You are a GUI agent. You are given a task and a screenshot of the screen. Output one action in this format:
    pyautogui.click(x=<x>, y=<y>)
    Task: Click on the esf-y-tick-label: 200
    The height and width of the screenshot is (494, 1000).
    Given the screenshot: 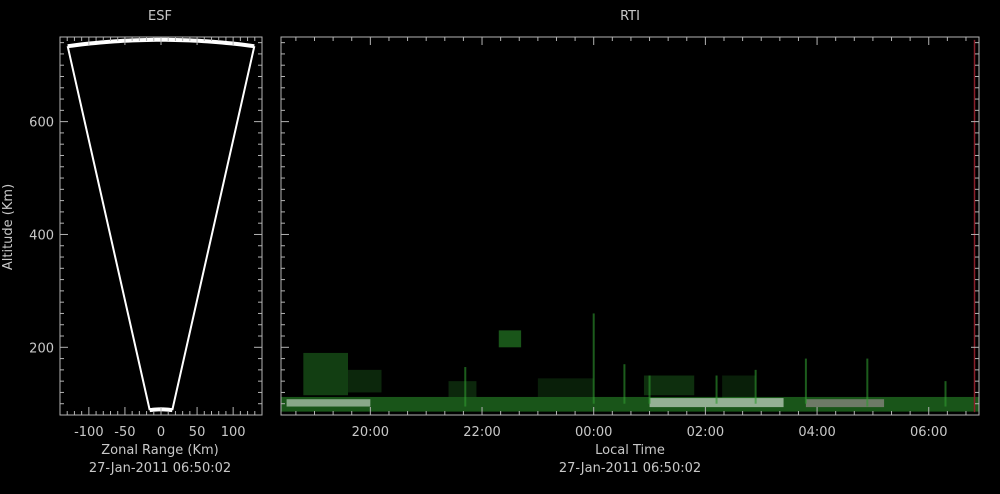 What is the action you would take?
    pyautogui.click(x=41, y=348)
    